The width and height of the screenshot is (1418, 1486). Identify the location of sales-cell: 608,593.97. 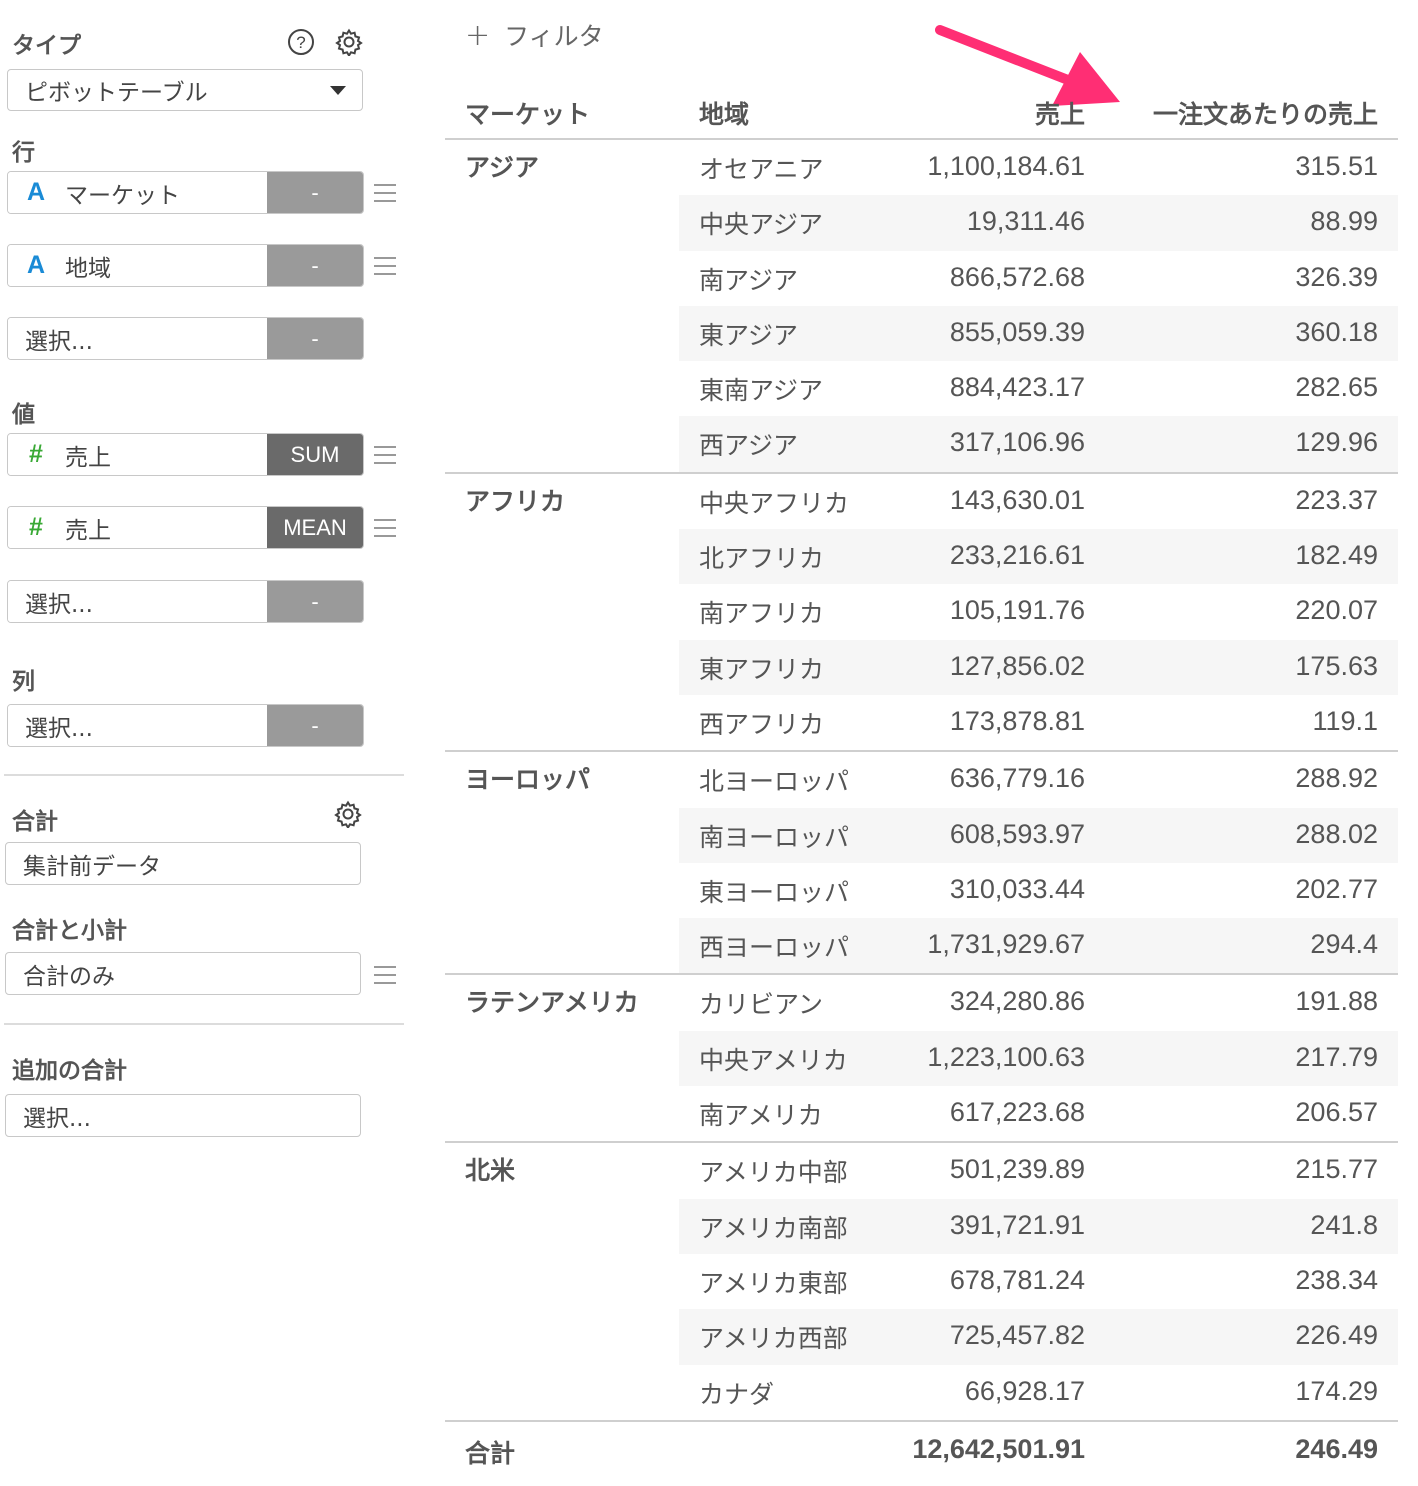
(1017, 833).